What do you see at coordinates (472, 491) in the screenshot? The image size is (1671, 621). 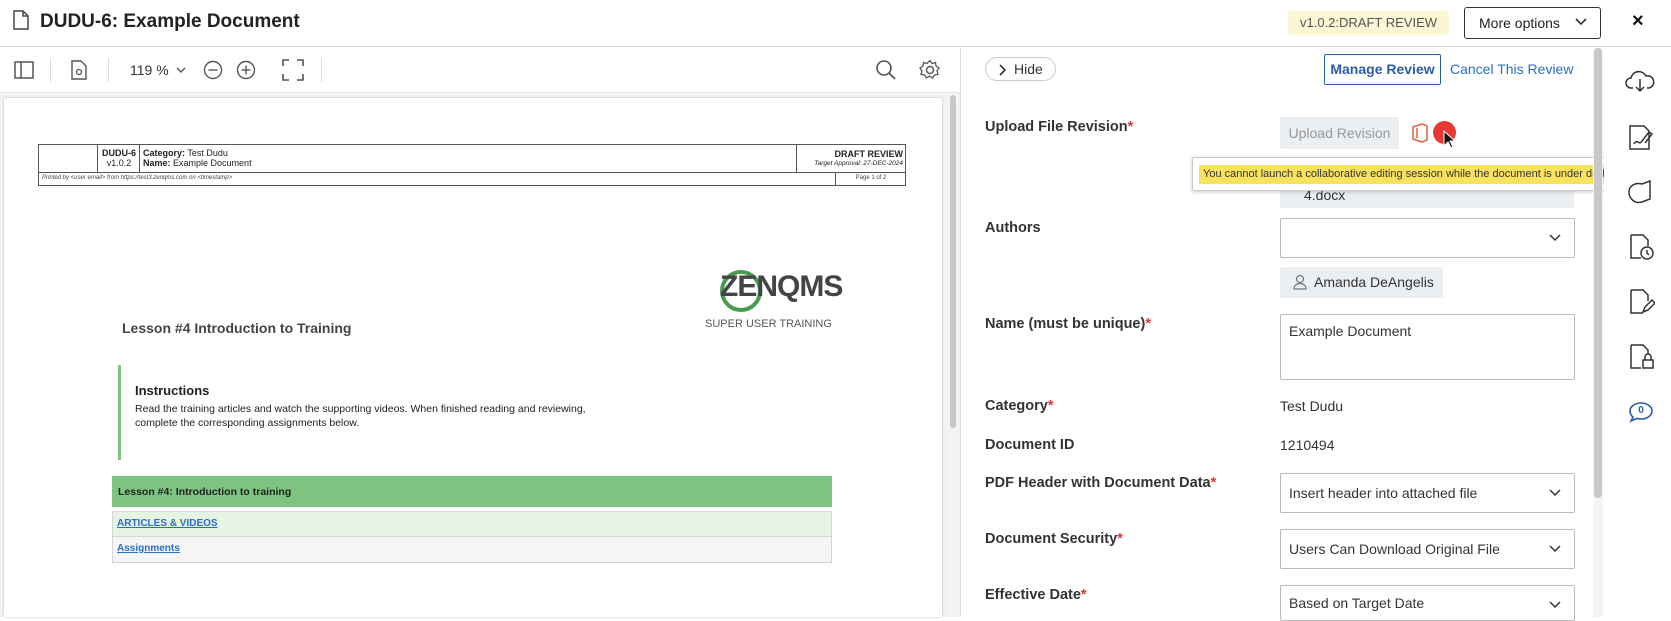 I see `lesson-table-header: Lesson #4: Introduction to training` at bounding box center [472, 491].